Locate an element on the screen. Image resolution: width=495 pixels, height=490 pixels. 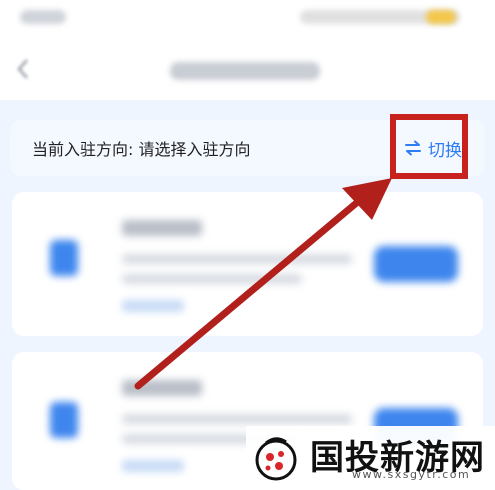
status-time-blur is located at coordinates (43, 17).